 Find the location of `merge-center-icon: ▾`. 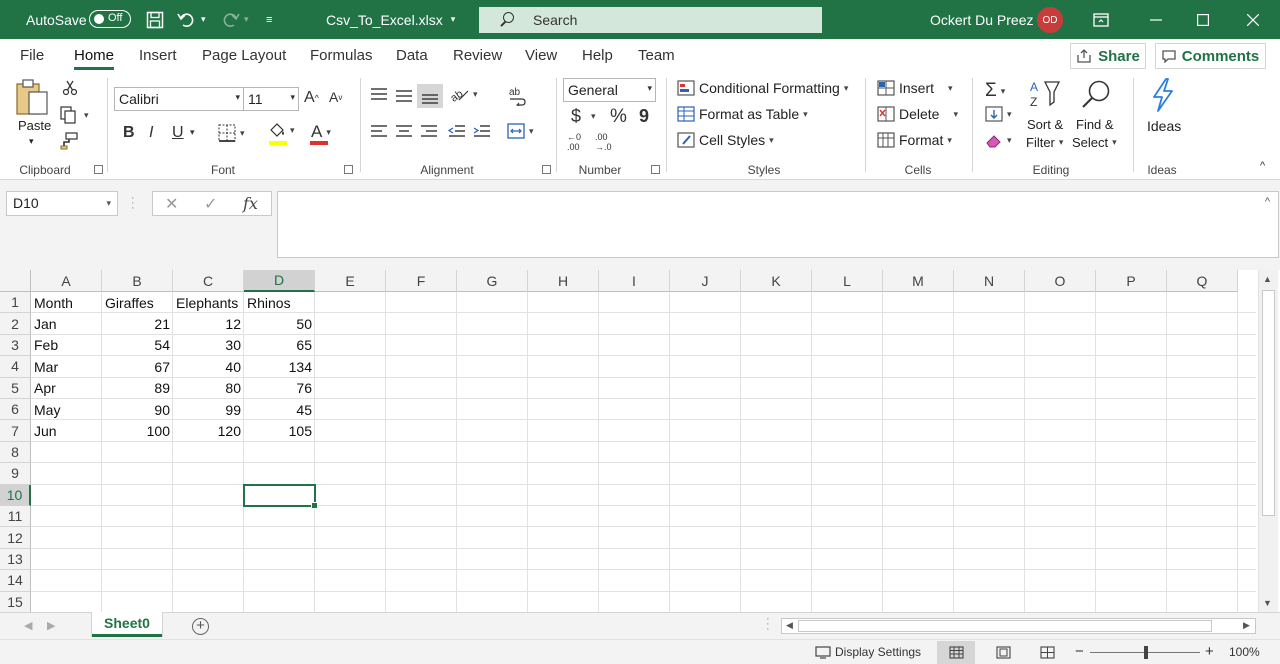

merge-center-icon: ▾ is located at coordinates (520, 131).